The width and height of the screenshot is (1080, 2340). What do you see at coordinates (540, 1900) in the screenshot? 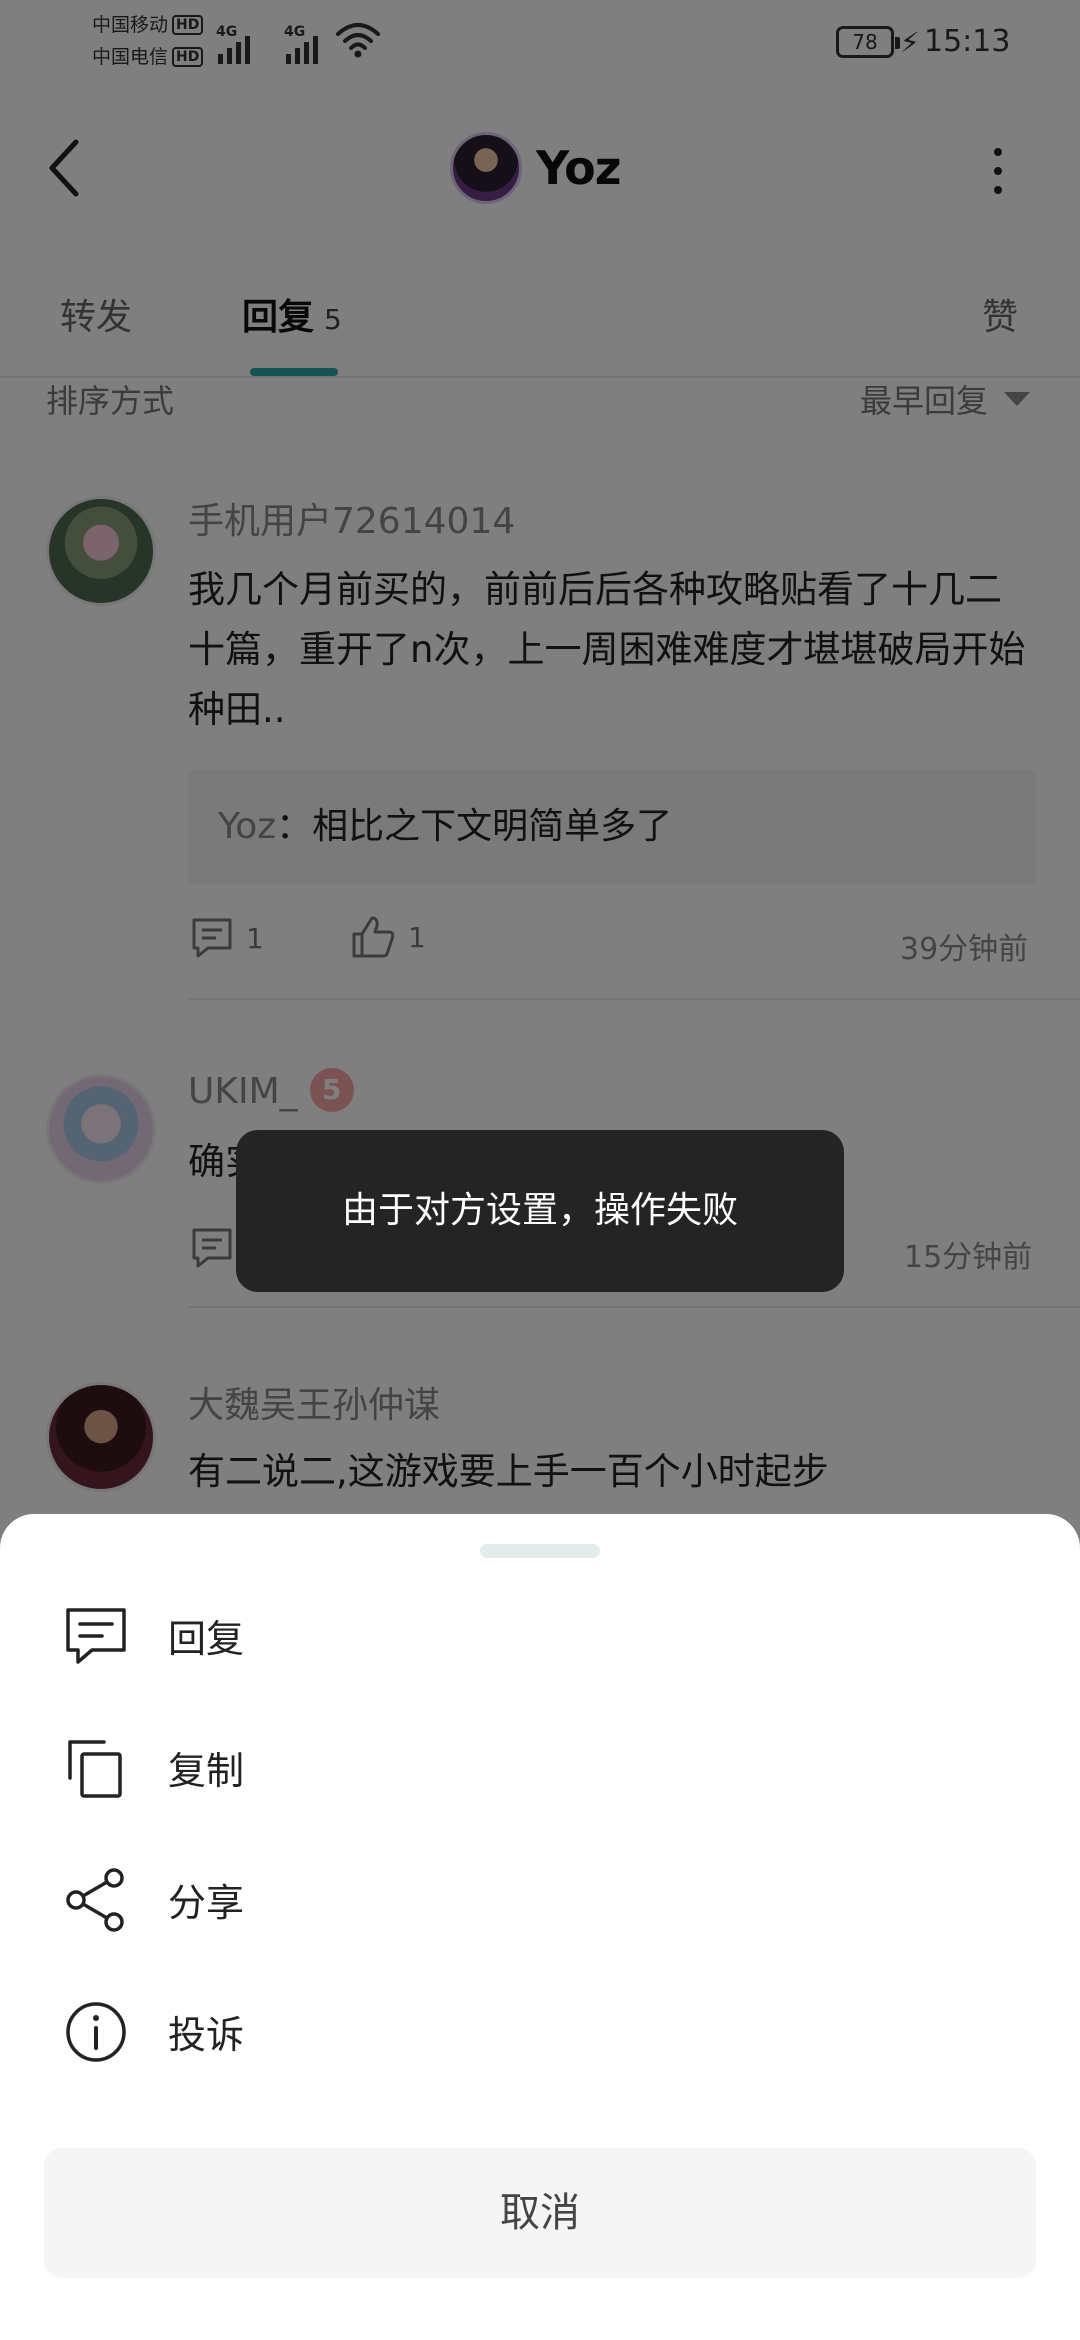
I see `menu-item-share: 分享` at bounding box center [540, 1900].